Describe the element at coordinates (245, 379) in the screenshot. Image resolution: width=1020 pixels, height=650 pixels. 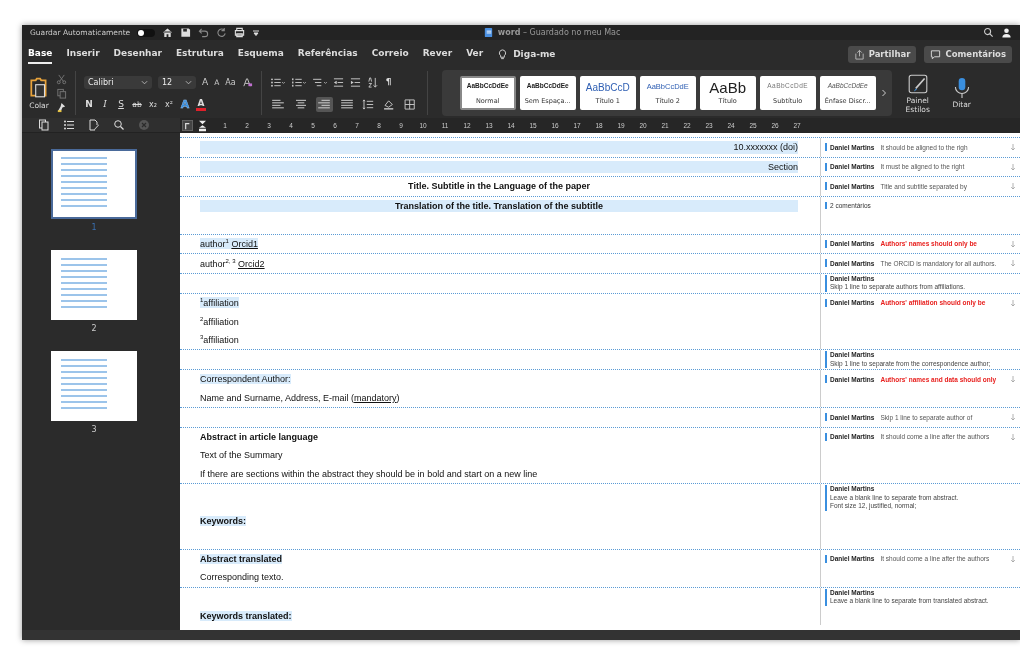
I see `document-paragraph: Correspondent Author:` at that location.